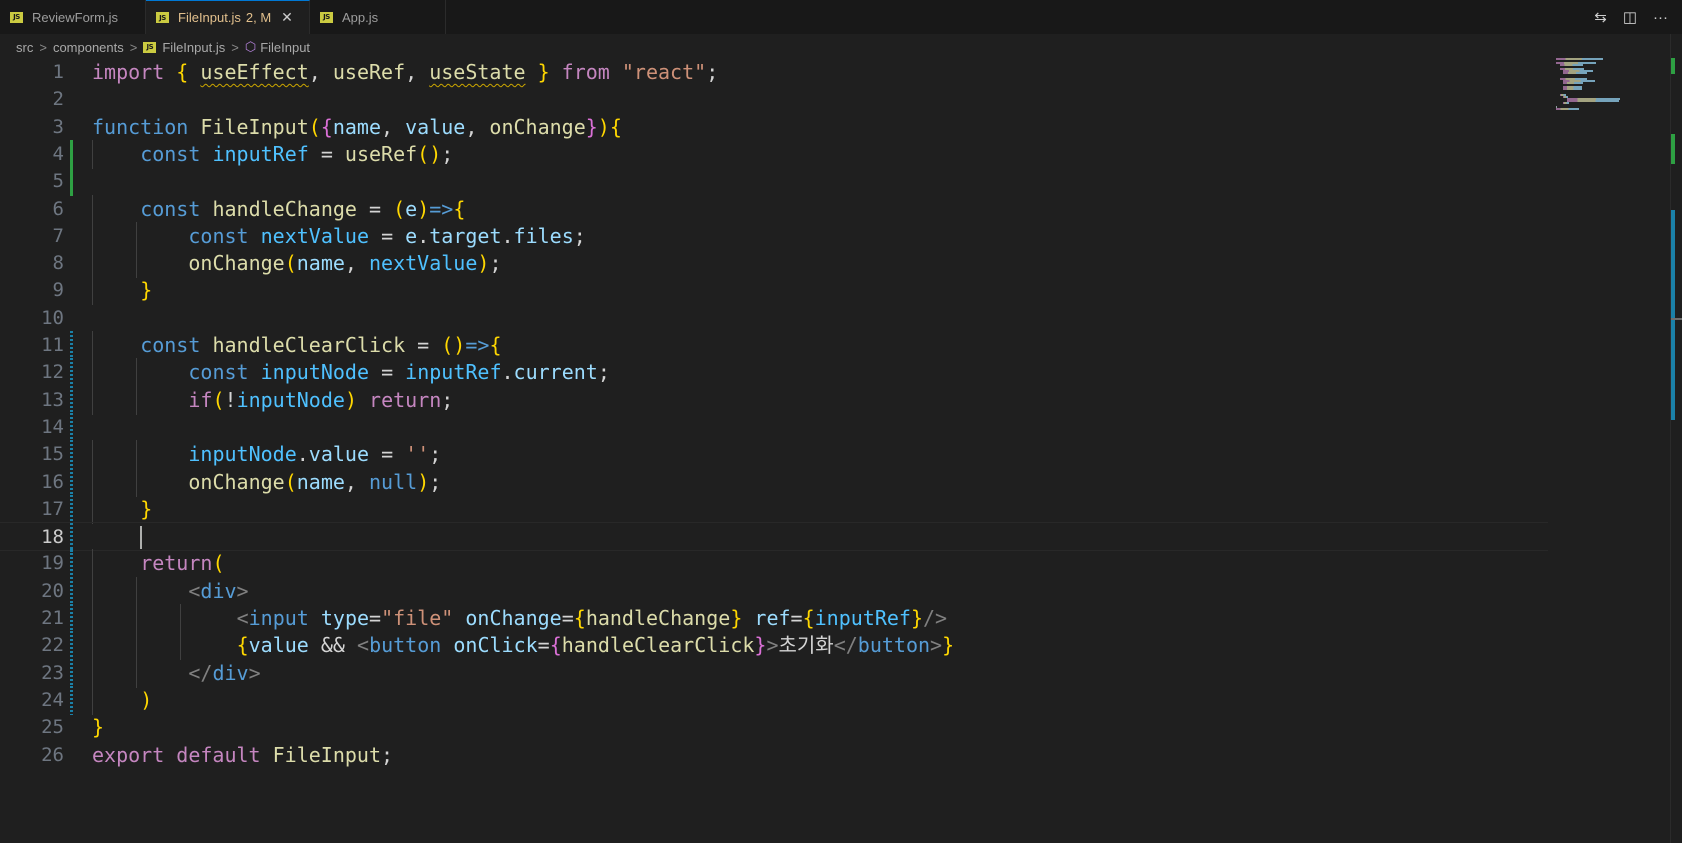 This screenshot has width=1682, height=843. What do you see at coordinates (774, 509) in the screenshot?
I see `code-line: 17 }` at bounding box center [774, 509].